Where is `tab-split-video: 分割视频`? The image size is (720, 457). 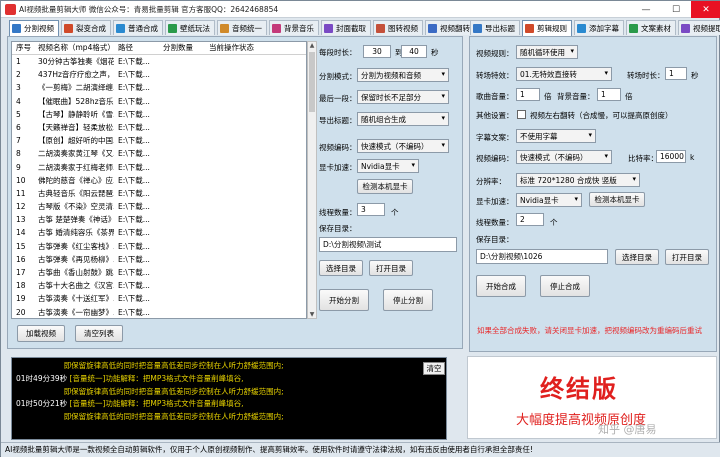 tab-split-video: 分割视频 is located at coordinates (34, 28).